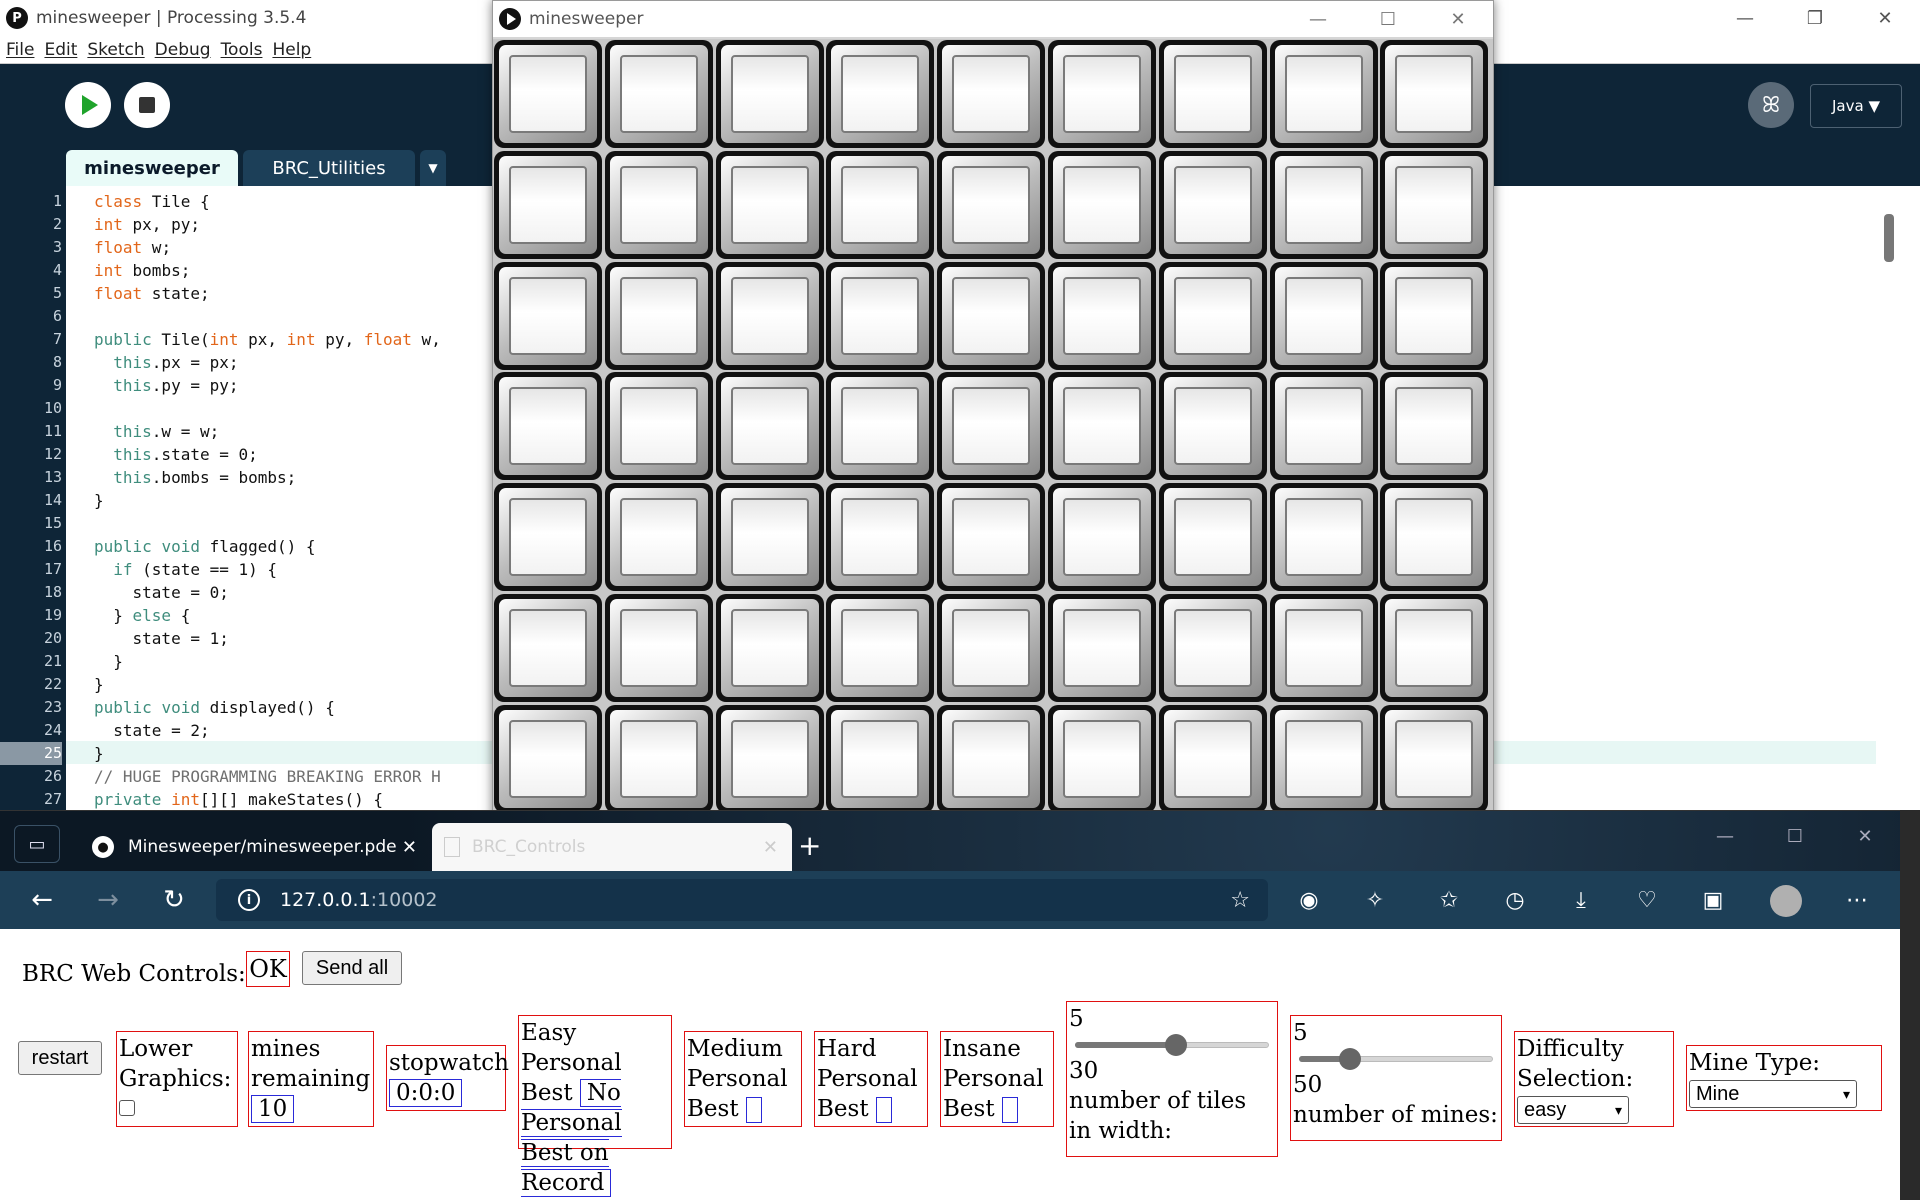 The width and height of the screenshot is (1920, 1200). What do you see at coordinates (612, 847) in the screenshot?
I see `tab-brc-controls: BRC_Controls ✕` at bounding box center [612, 847].